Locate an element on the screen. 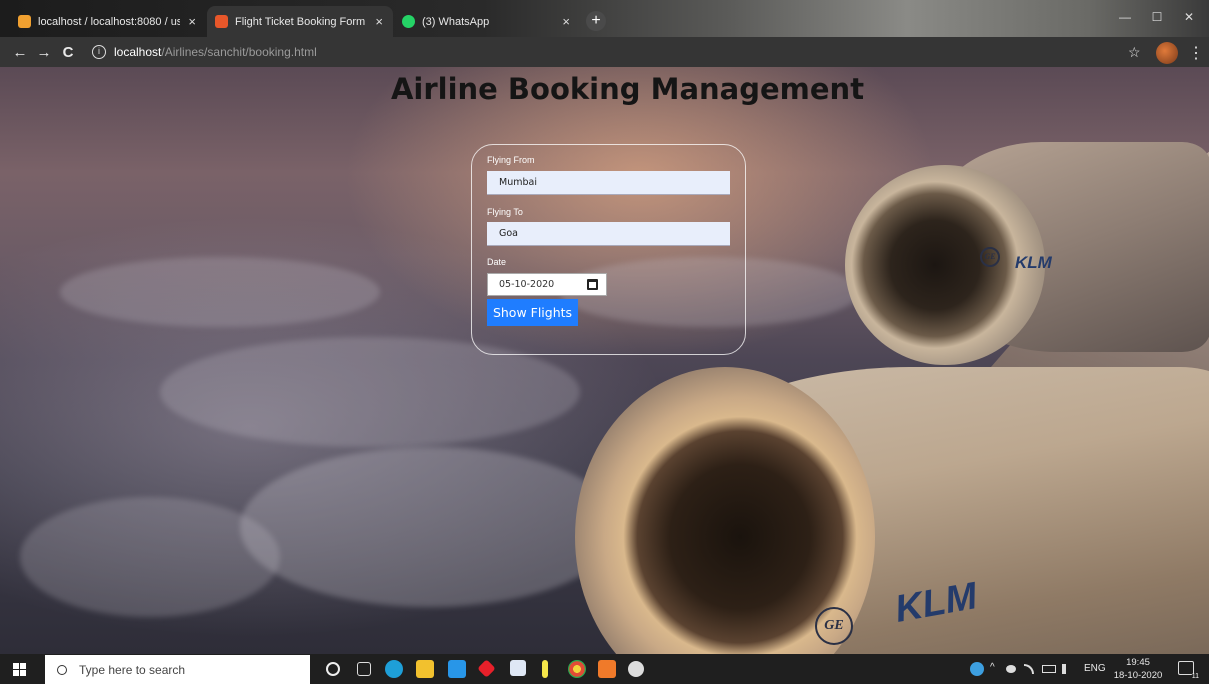 The image size is (1209, 684). clock-time: 19:45 is located at coordinates (1138, 662).